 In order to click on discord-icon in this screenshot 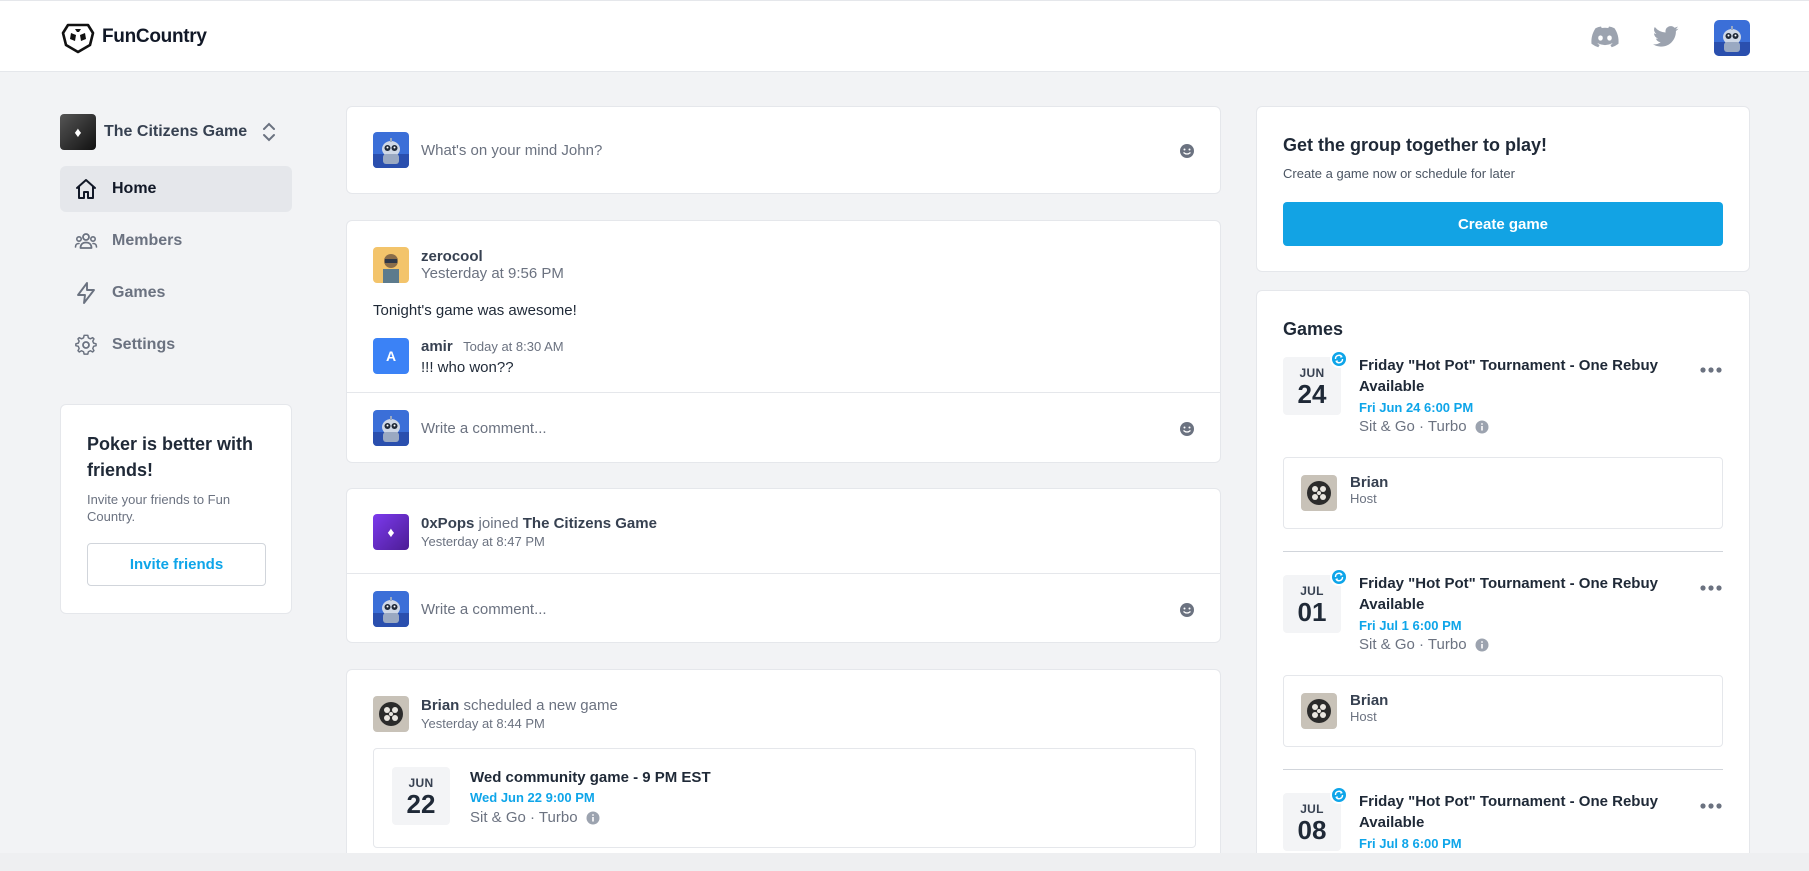, I will do `click(1605, 37)`.